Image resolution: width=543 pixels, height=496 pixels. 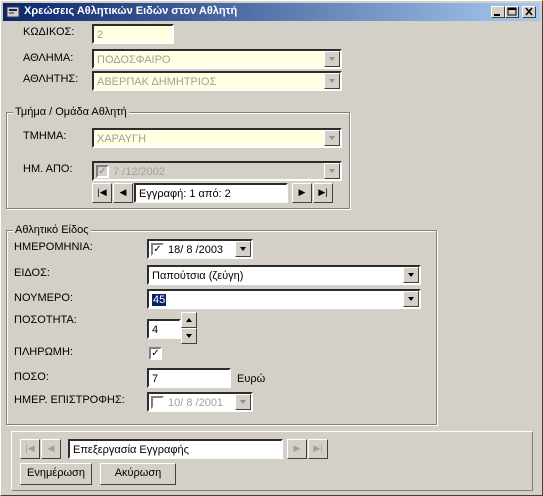 I want to click on code-field: 2, so click(x=133, y=34).